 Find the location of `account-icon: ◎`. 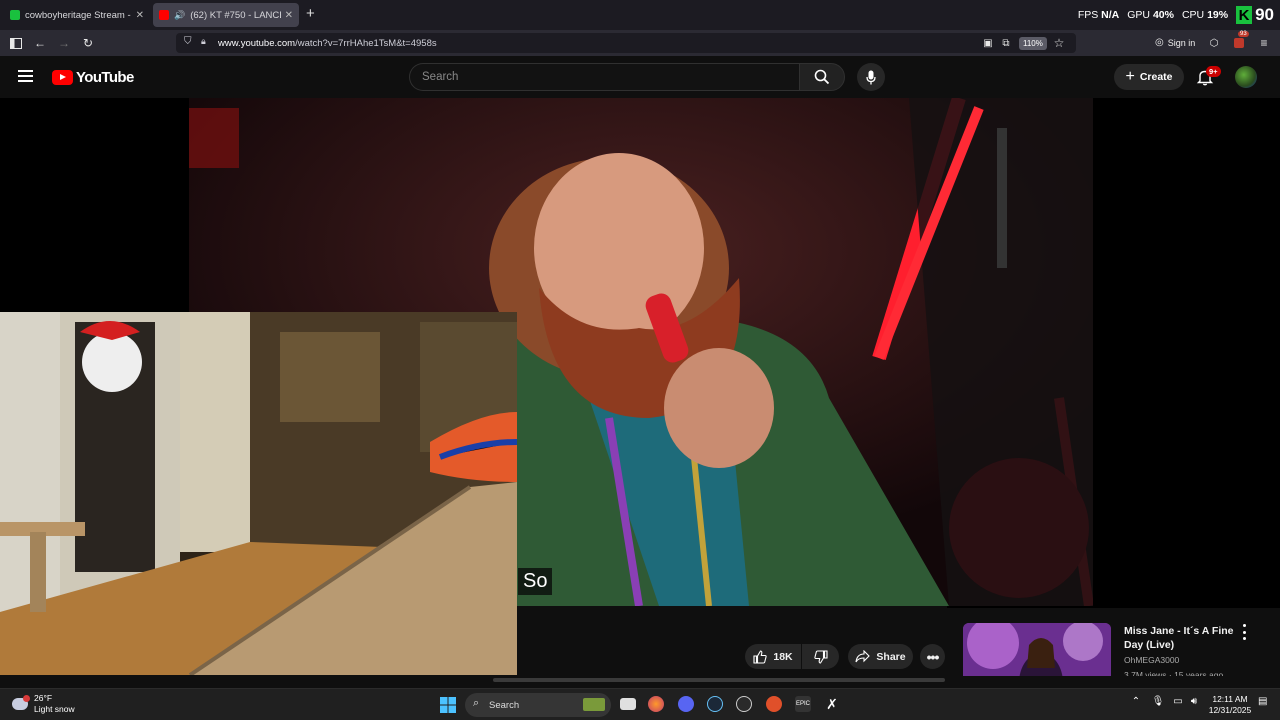

account-icon: ◎ is located at coordinates (1159, 42).